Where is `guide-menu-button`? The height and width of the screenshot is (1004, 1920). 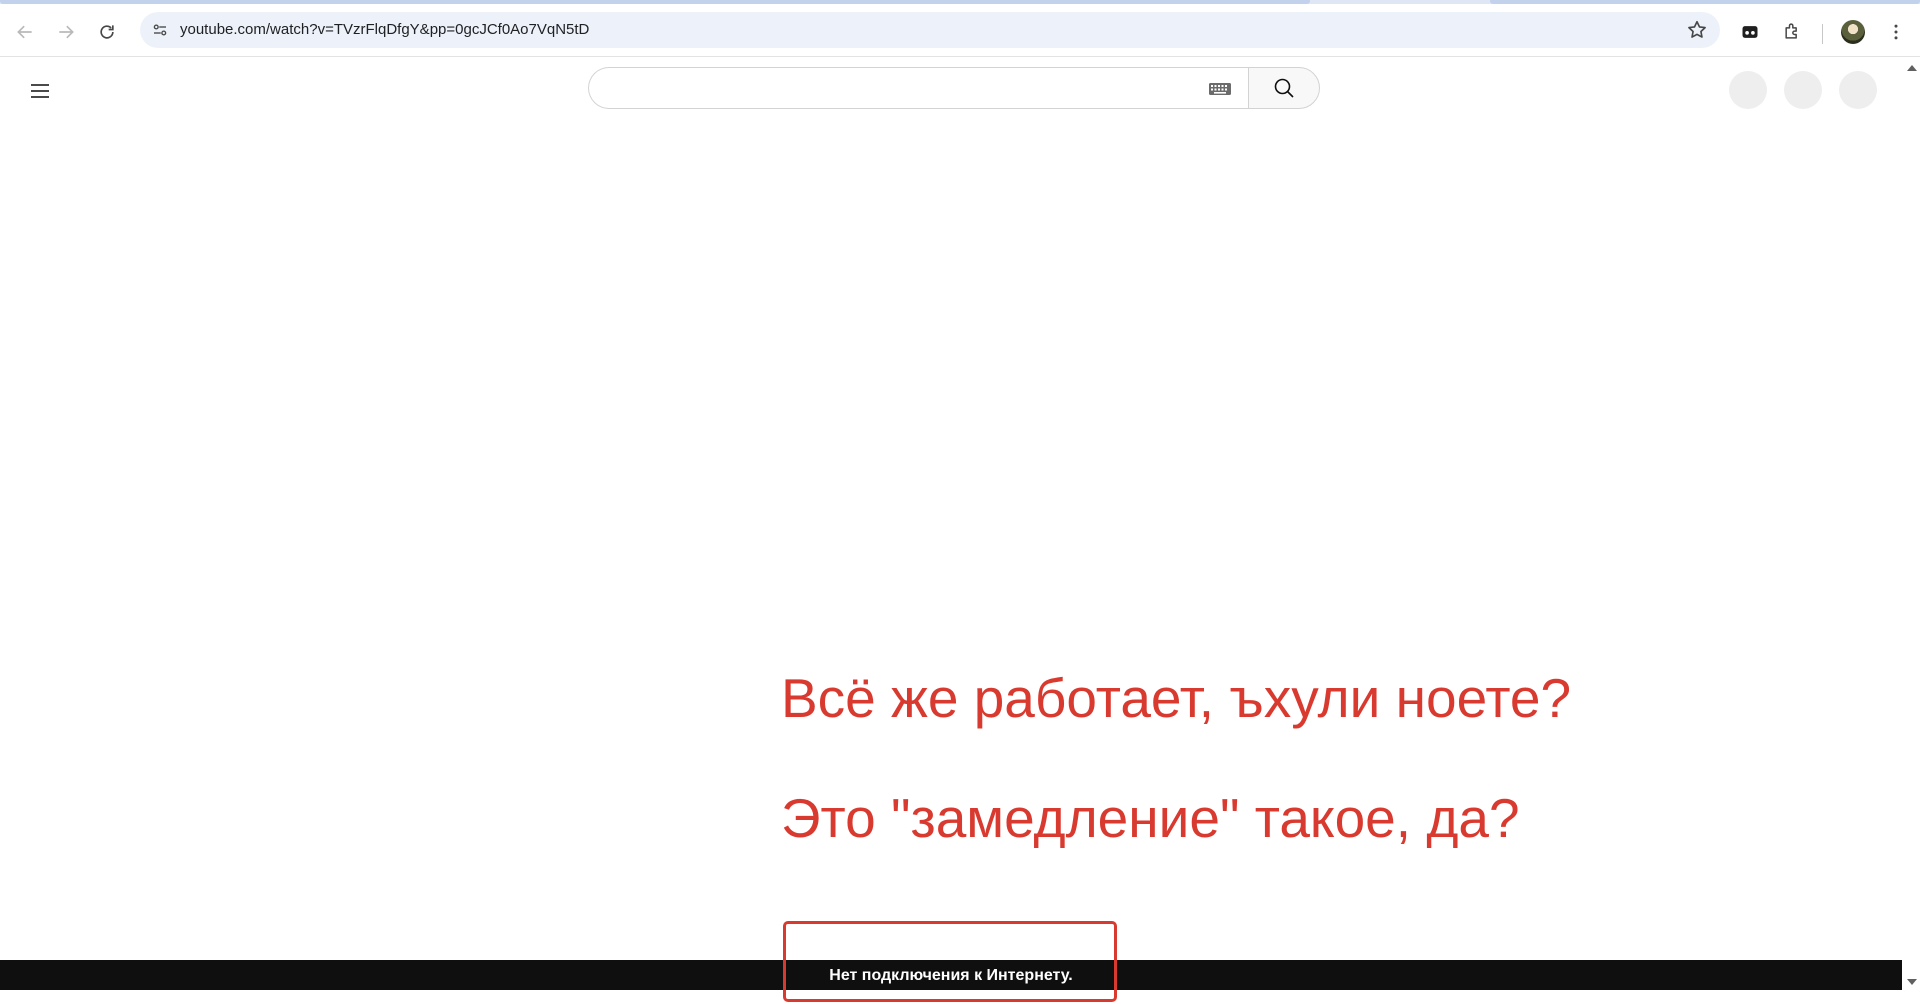
guide-menu-button is located at coordinates (40, 91).